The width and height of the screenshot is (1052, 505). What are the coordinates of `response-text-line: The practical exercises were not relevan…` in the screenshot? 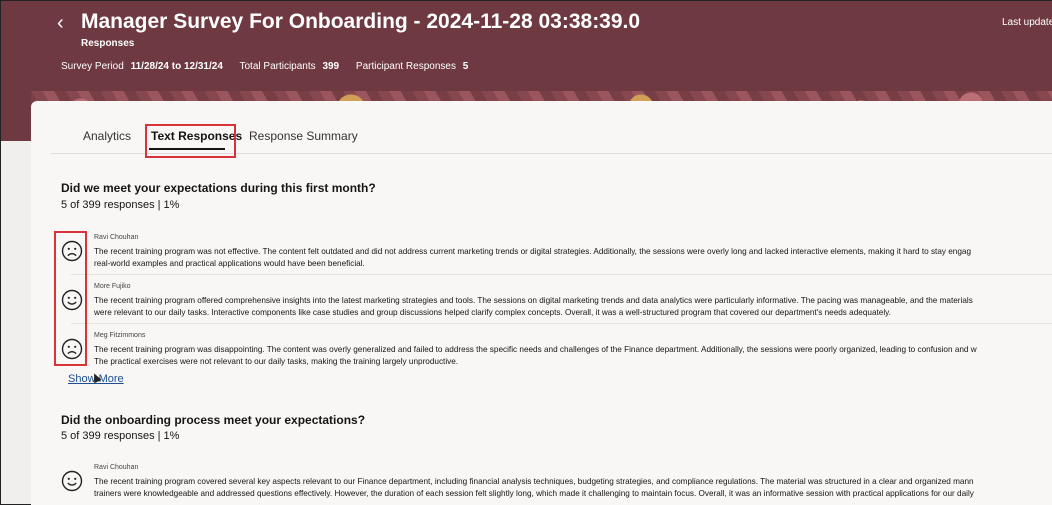 It's located at (276, 361).